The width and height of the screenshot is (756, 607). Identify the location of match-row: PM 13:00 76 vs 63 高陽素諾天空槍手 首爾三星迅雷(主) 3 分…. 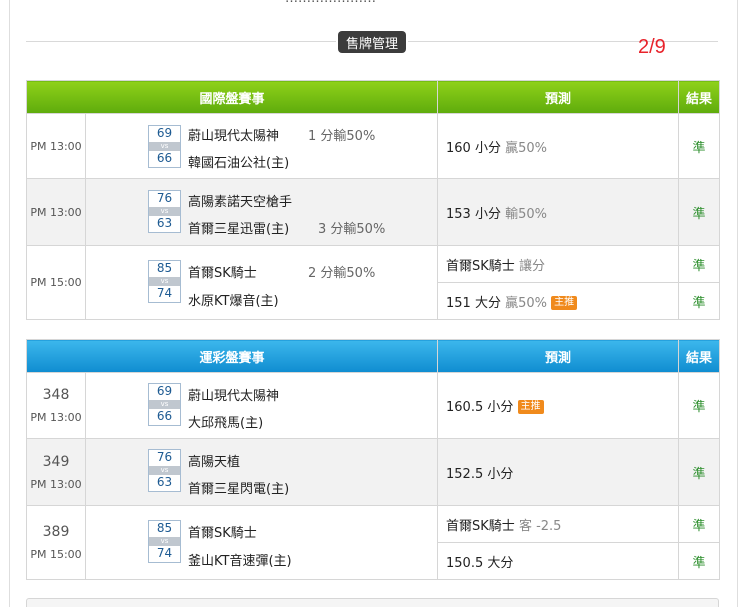
(373, 212).